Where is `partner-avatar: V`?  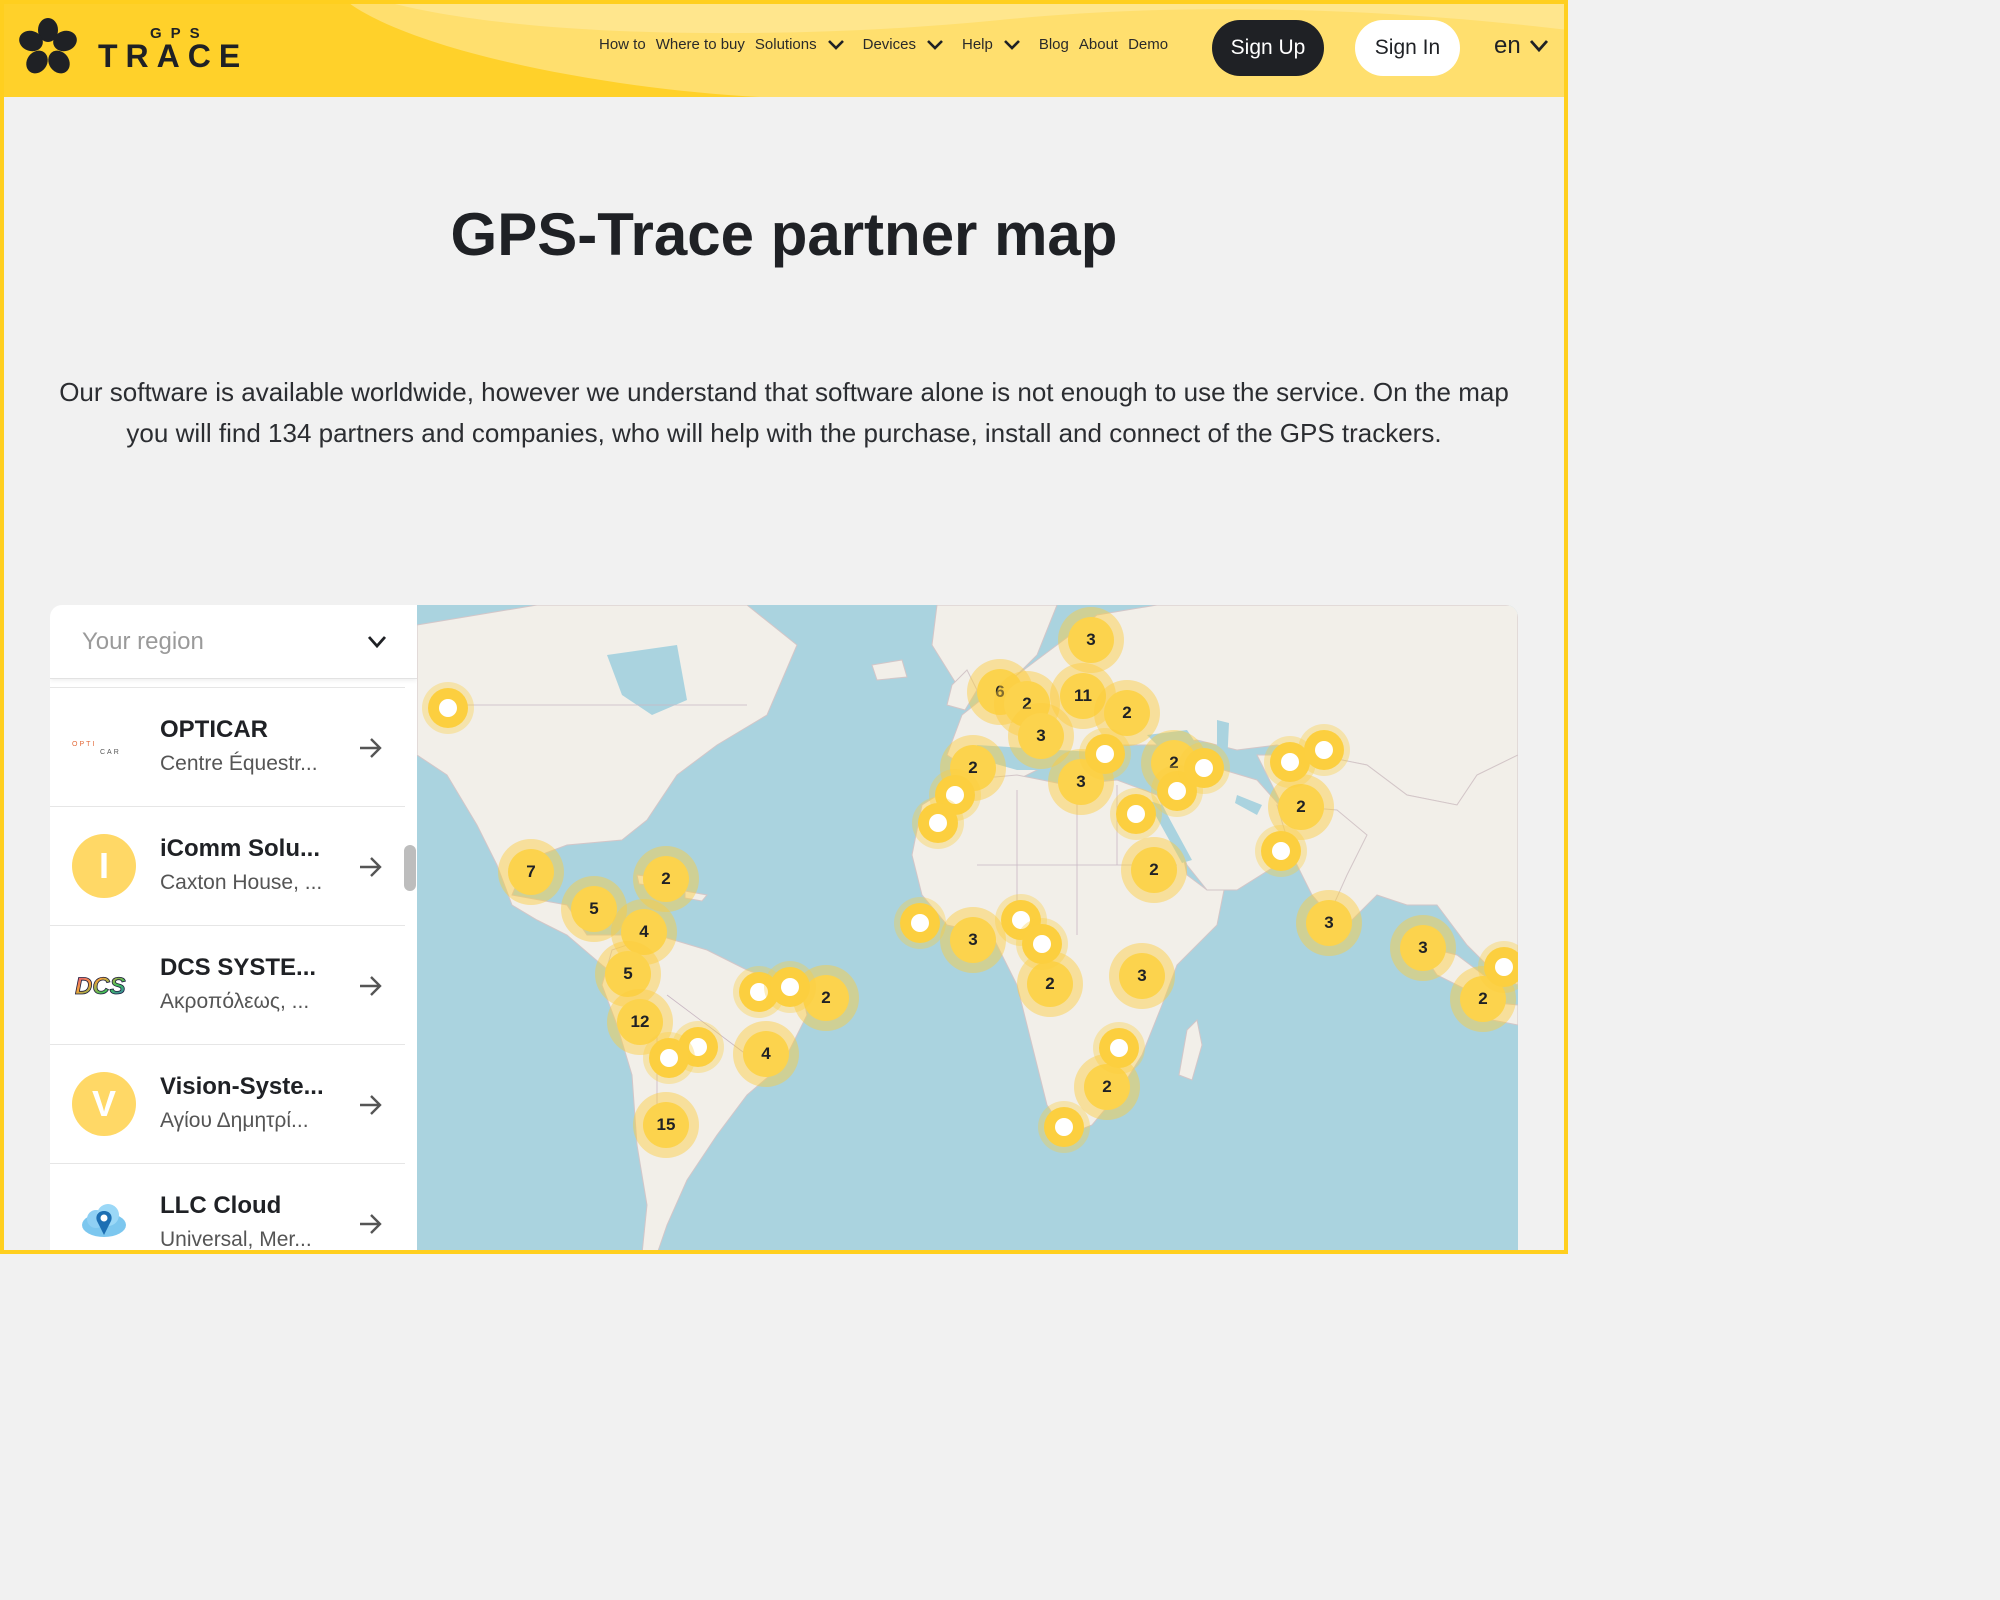 partner-avatar: V is located at coordinates (104, 1104).